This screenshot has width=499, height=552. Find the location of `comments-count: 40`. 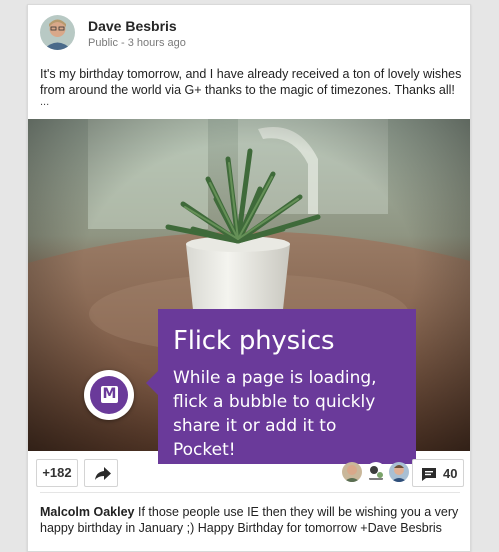

comments-count: 40 is located at coordinates (450, 473).